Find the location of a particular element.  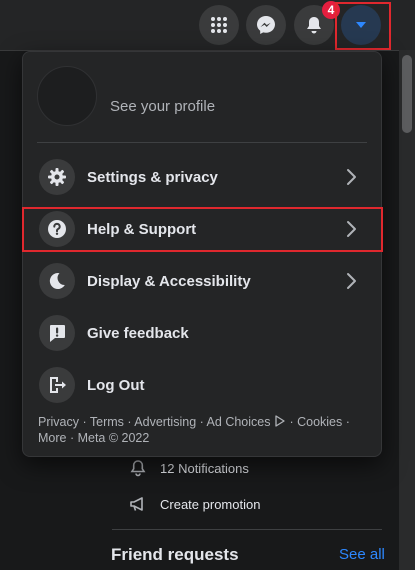

question-icon is located at coordinates (57, 229).